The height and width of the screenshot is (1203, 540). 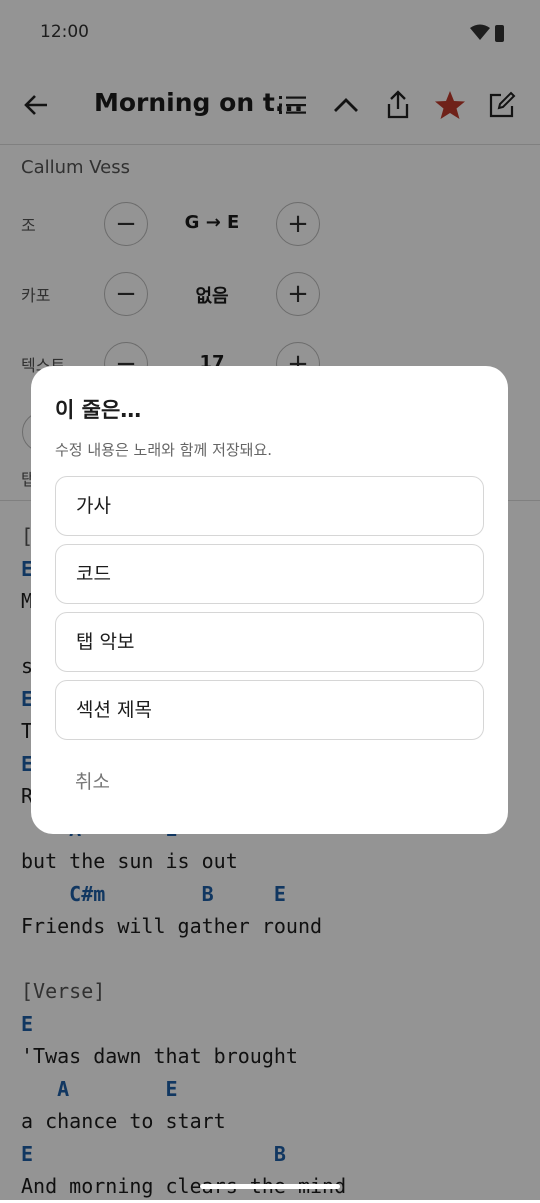 What do you see at coordinates (164, 450) in the screenshot?
I see `dialog-subtitle: 수정 내용은 노래와 함께 저장돼요.` at bounding box center [164, 450].